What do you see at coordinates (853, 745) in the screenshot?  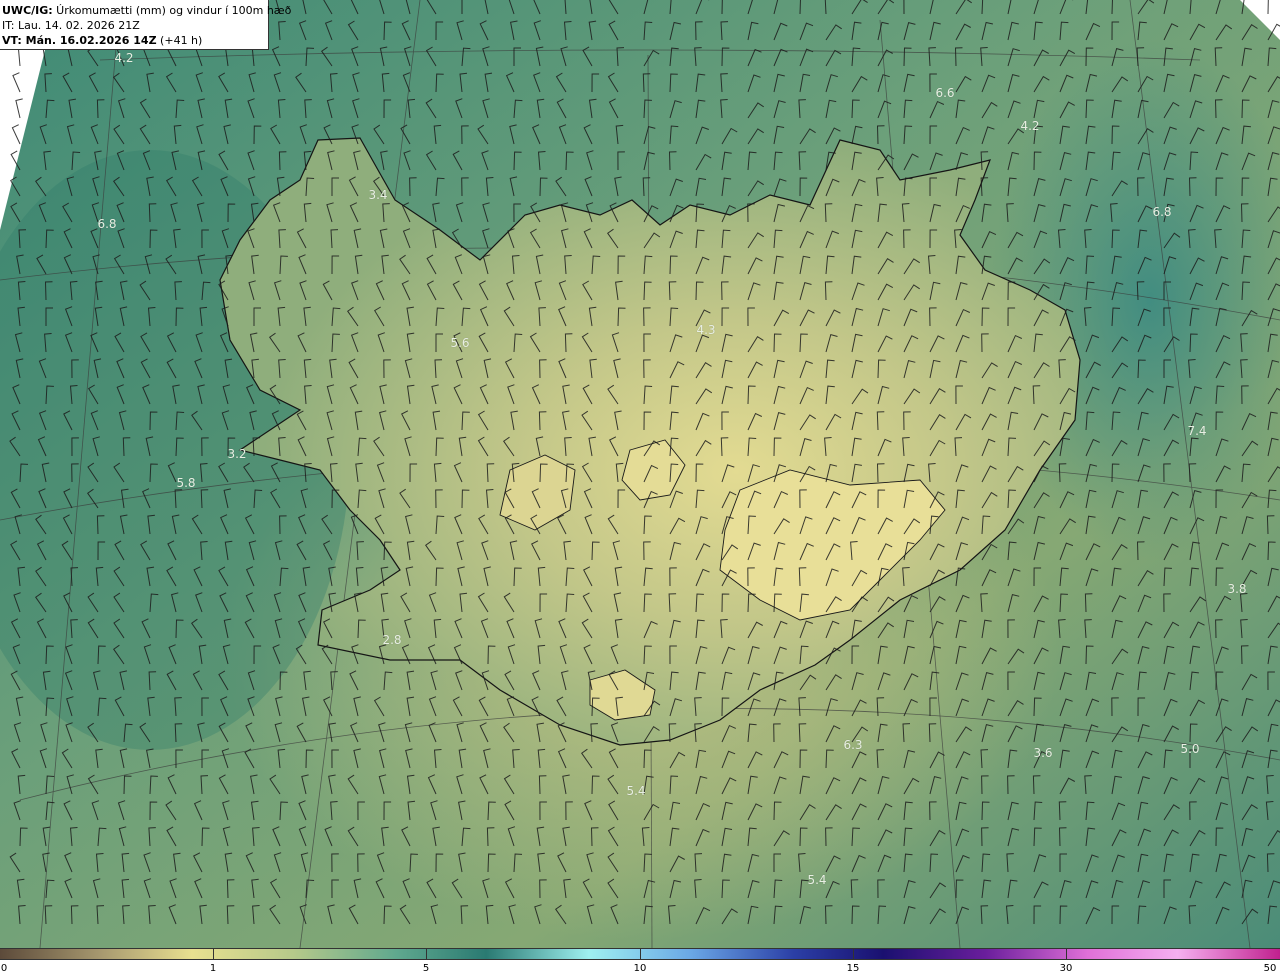 I see `value-label: 6.3` at bounding box center [853, 745].